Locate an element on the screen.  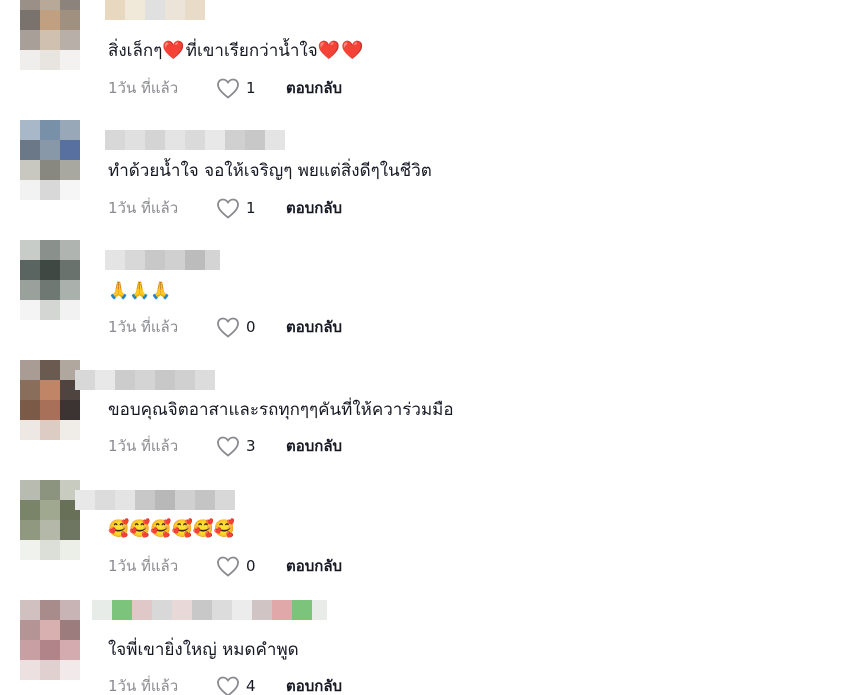
like-count: 4 is located at coordinates (251, 686).